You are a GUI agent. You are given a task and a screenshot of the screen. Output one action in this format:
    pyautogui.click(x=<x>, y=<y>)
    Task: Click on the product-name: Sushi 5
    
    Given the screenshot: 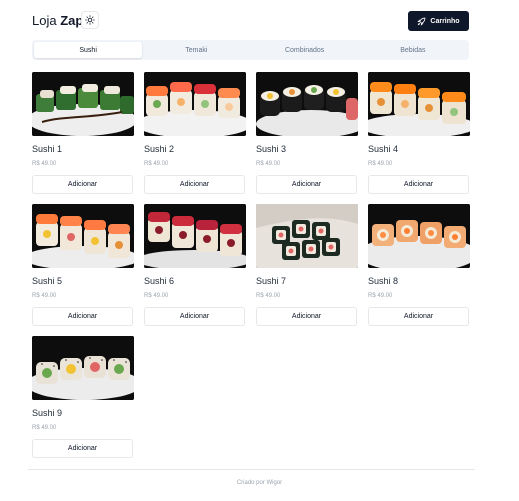 What is the action you would take?
    pyautogui.click(x=47, y=281)
    